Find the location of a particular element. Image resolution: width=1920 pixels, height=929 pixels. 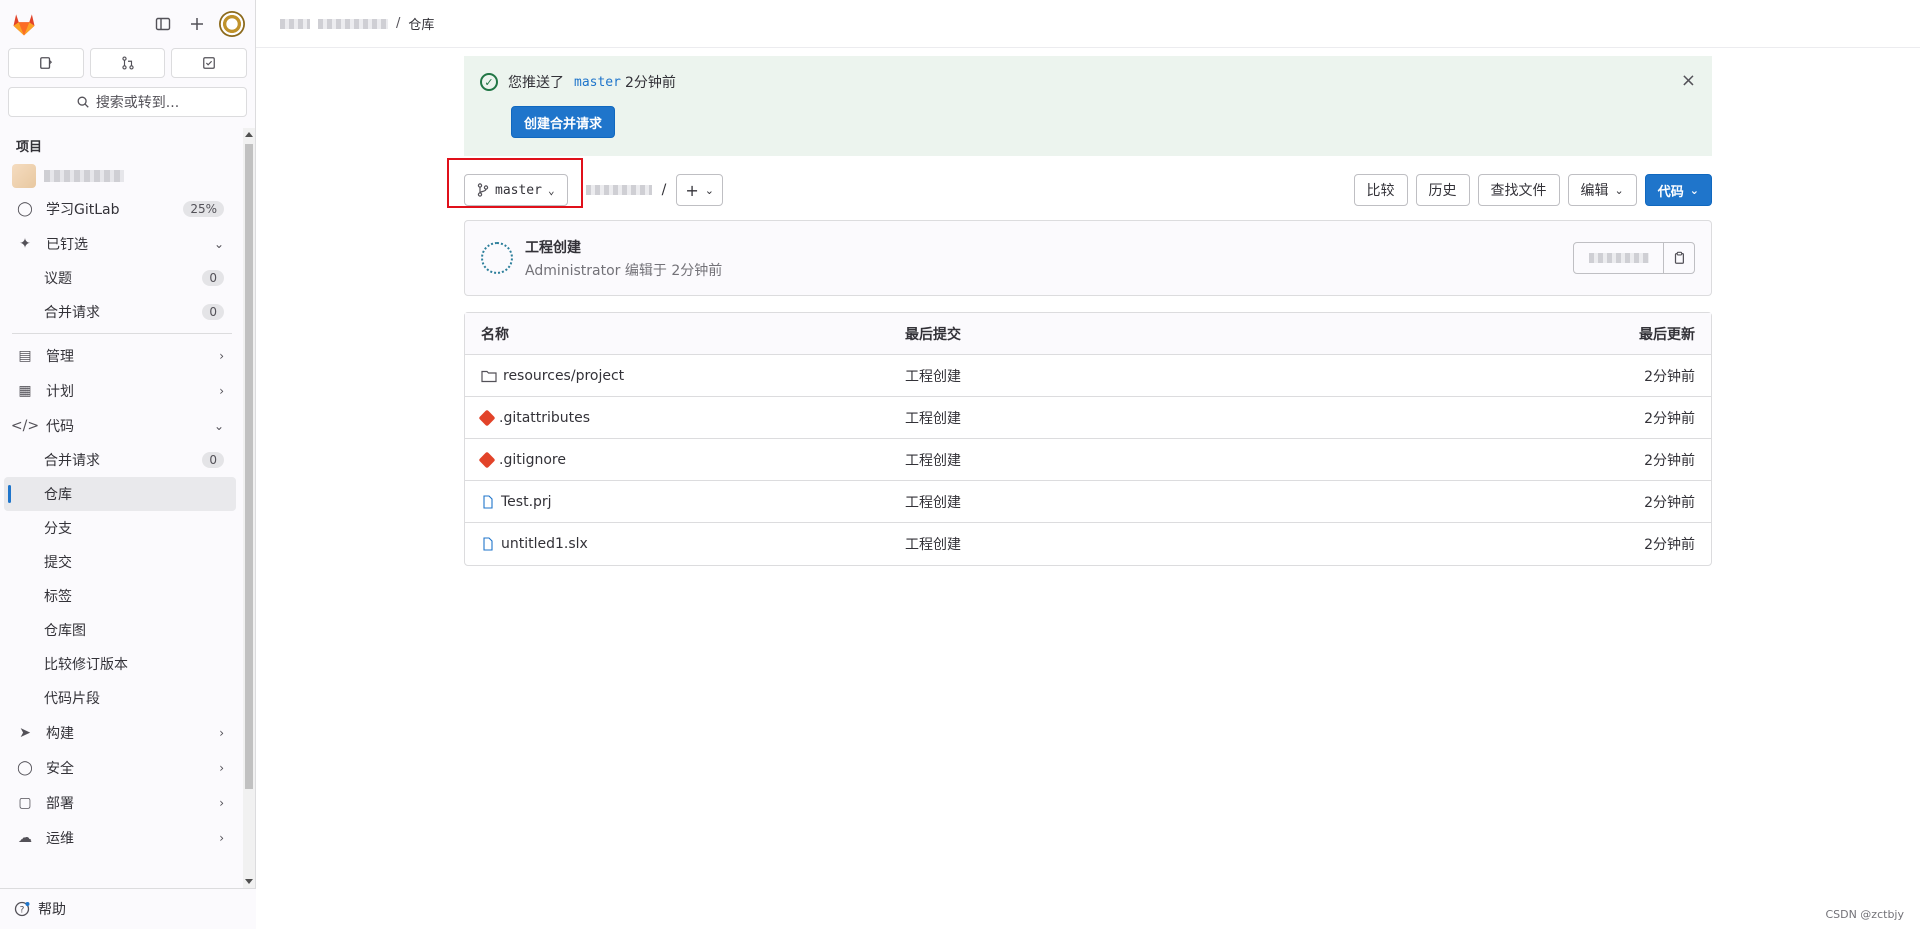

file-name: Test.prj is located at coordinates (526, 502).